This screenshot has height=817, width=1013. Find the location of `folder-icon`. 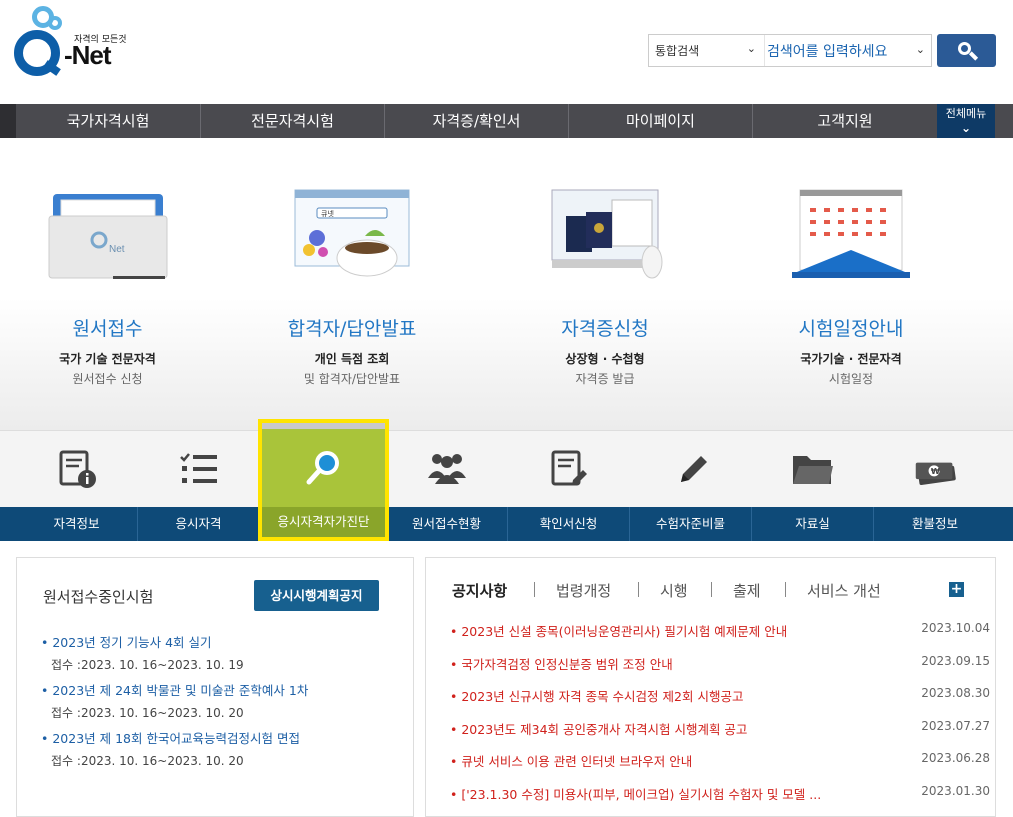

folder-icon is located at coordinates (813, 470).